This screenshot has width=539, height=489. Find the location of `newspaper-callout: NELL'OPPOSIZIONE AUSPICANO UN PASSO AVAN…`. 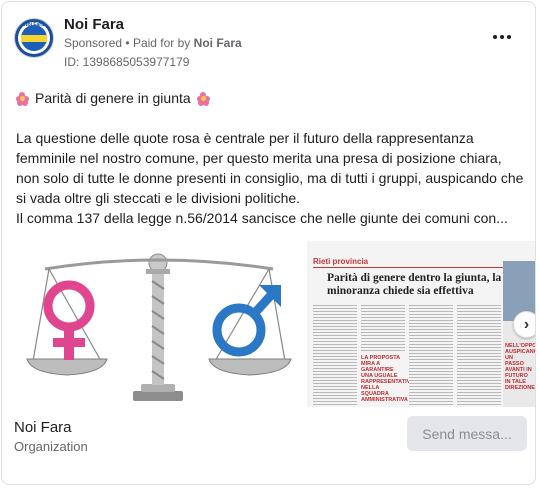

newspaper-callout: NELL'OPPOSIZIONE AUSPICANO UN PASSO AVAN… is located at coordinates (520, 367).